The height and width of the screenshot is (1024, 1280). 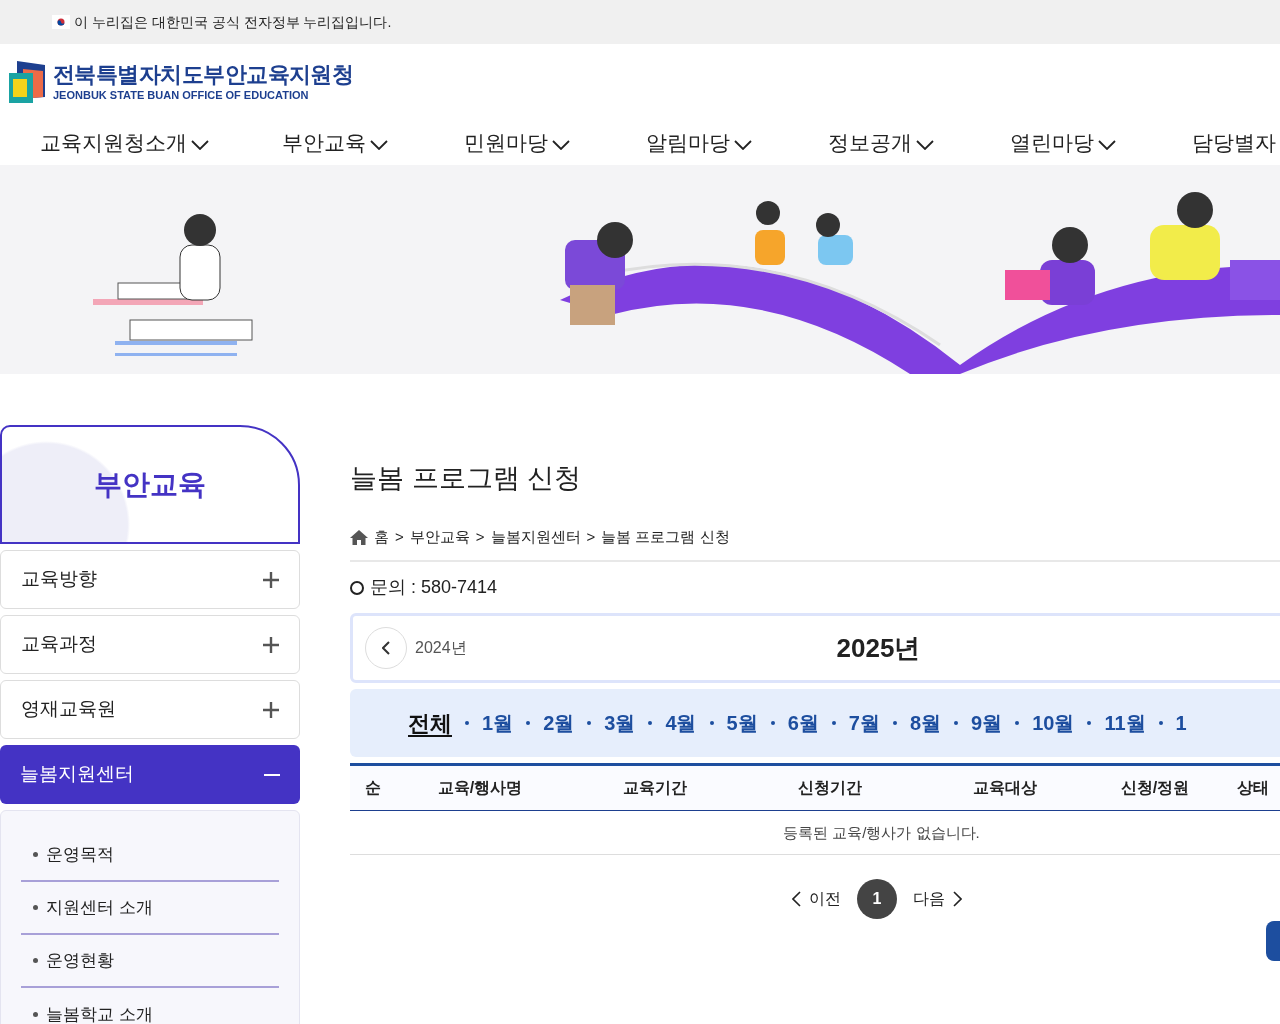 What do you see at coordinates (1125, 723) in the screenshot?
I see `month-tab: 11월` at bounding box center [1125, 723].